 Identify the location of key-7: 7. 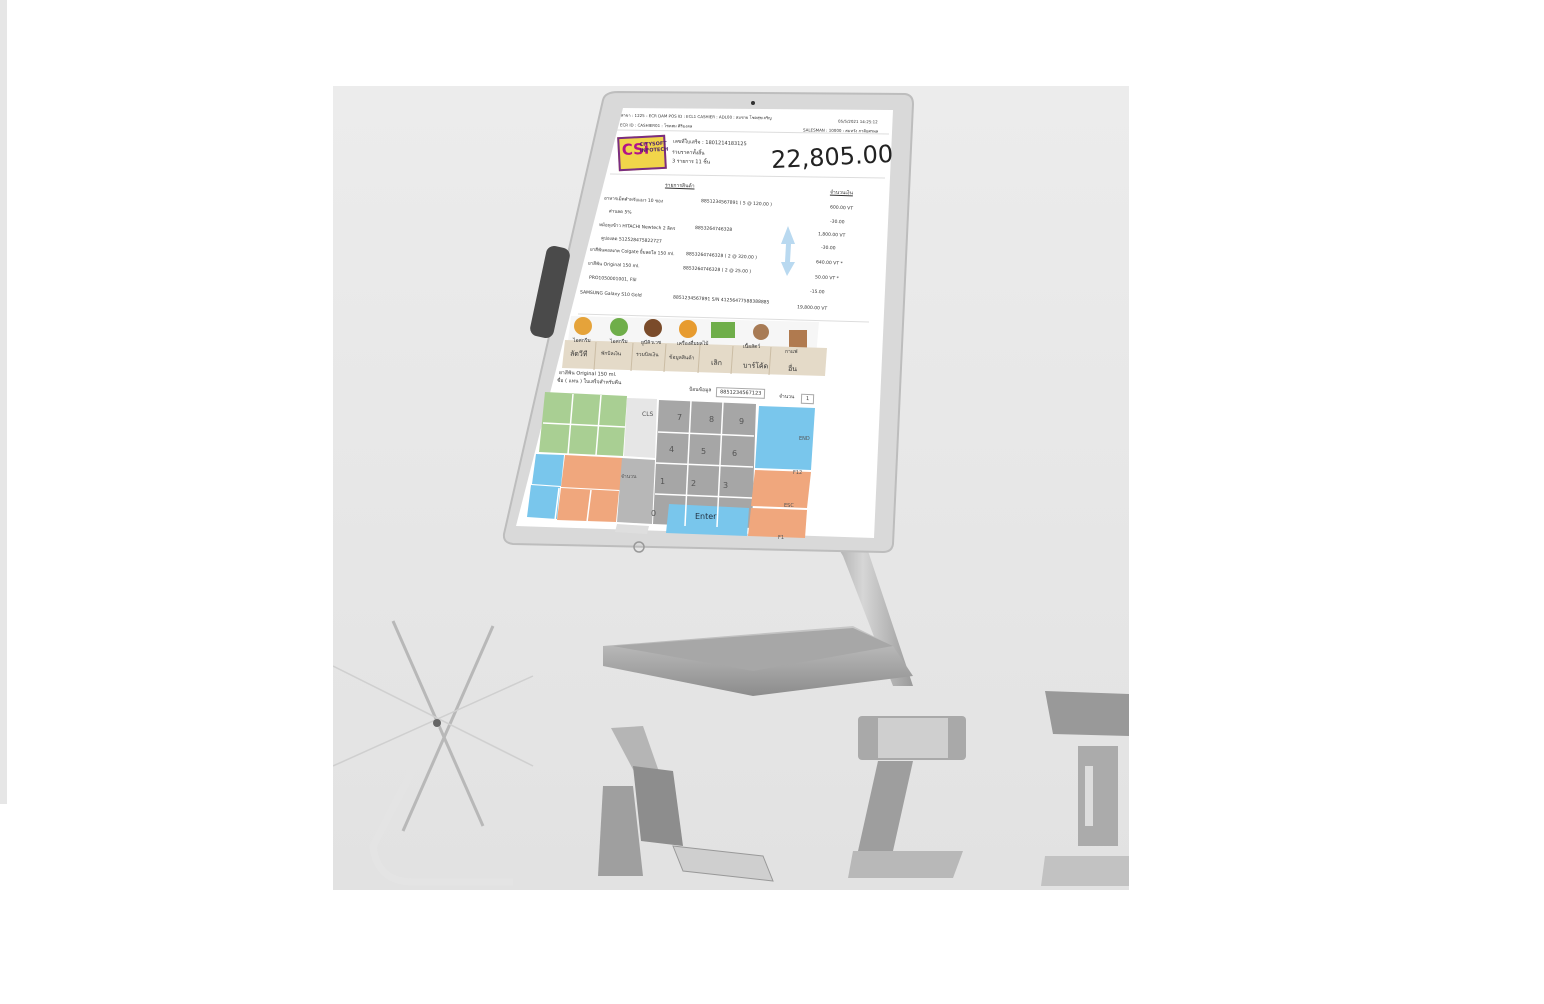
(679, 417).